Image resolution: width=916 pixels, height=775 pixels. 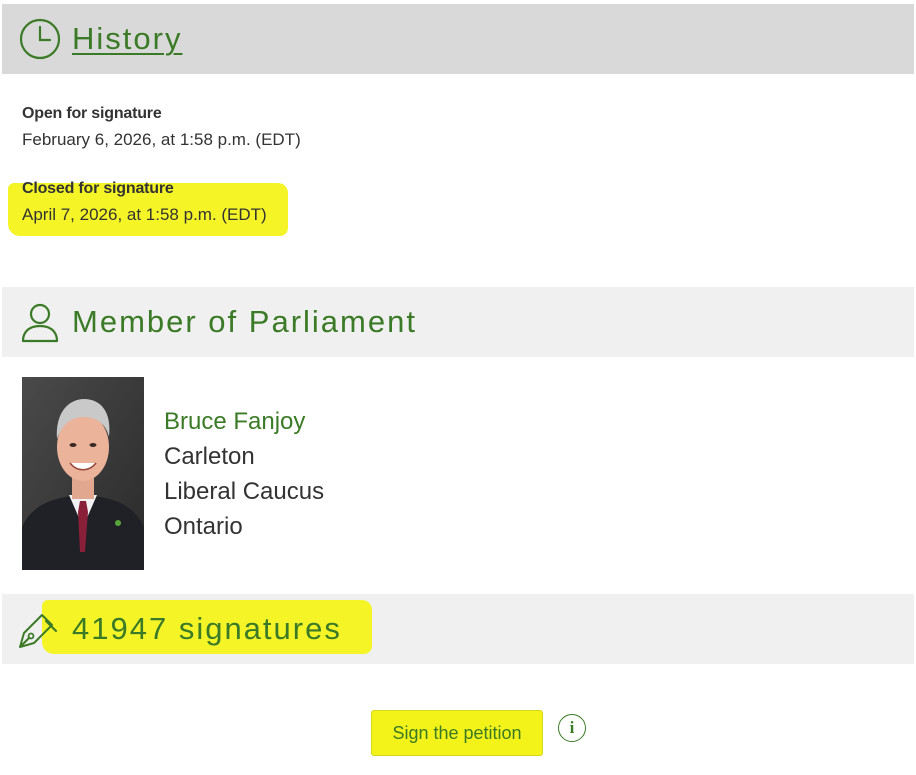 I want to click on mp-caucus: Liberal Caucus, so click(x=244, y=491).